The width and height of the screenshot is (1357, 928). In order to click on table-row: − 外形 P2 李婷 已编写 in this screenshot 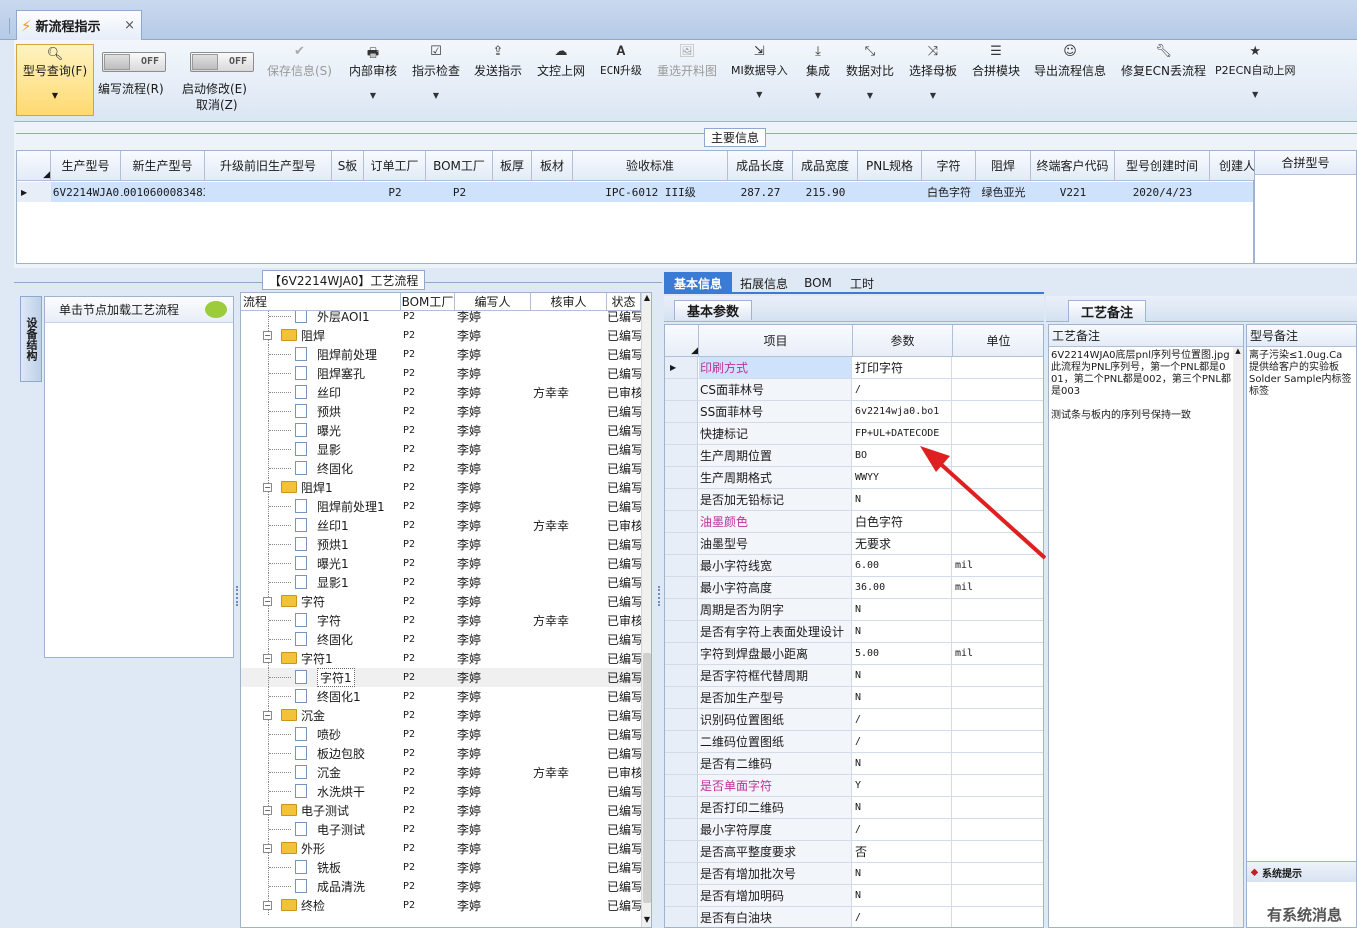, I will do `click(441, 848)`.